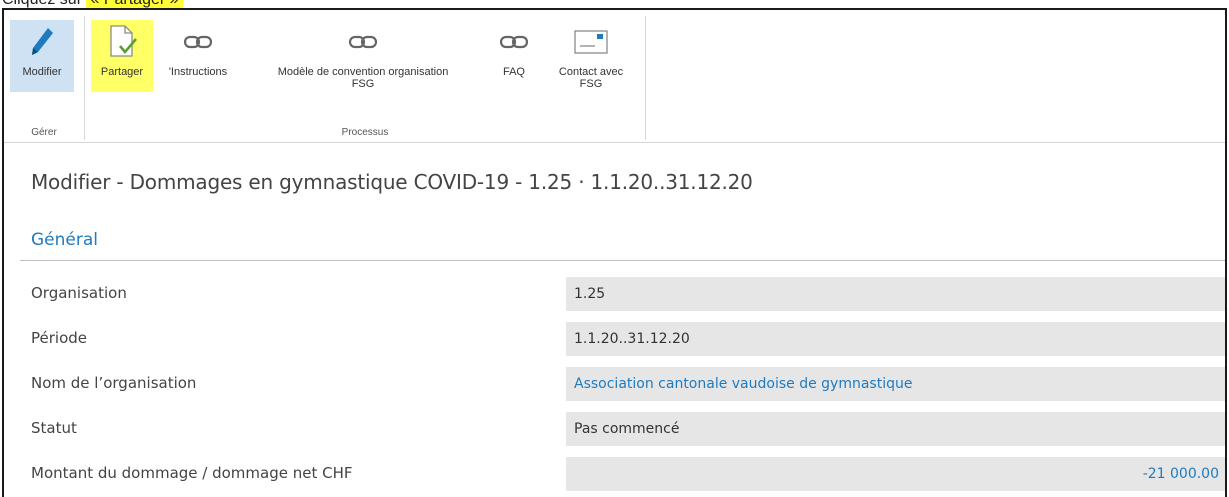  What do you see at coordinates (895, 339) in the screenshot?
I see `field-value: 1.1.20..31.12.20` at bounding box center [895, 339].